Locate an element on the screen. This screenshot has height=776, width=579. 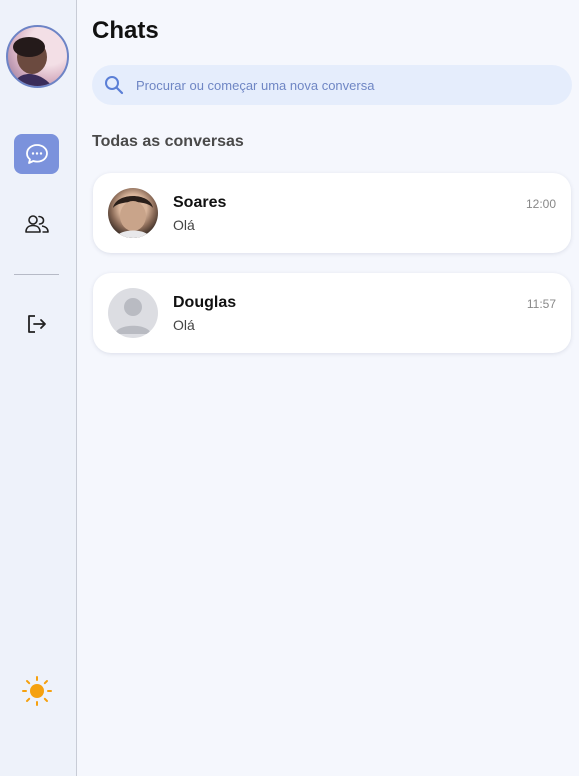
profile-avatar is located at coordinates (37, 56).